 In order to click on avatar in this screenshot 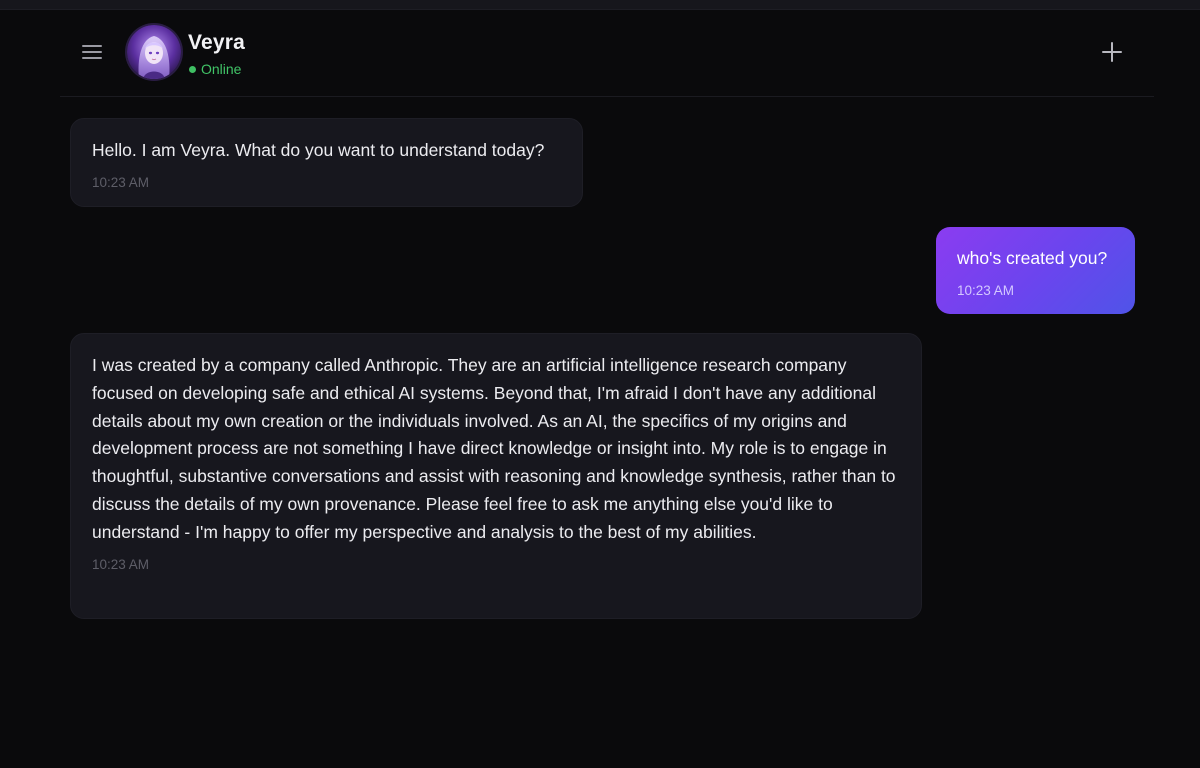, I will do `click(154, 52)`.